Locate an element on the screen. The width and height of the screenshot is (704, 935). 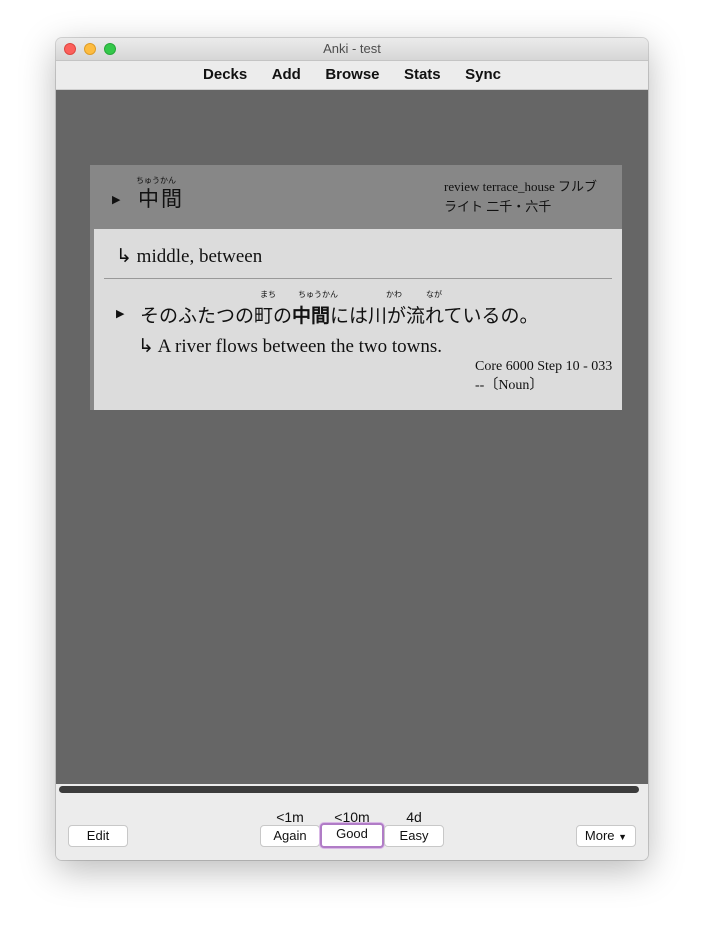
source-line-1: Core 6000 Step 10 - 033 is located at coordinates (544, 366).